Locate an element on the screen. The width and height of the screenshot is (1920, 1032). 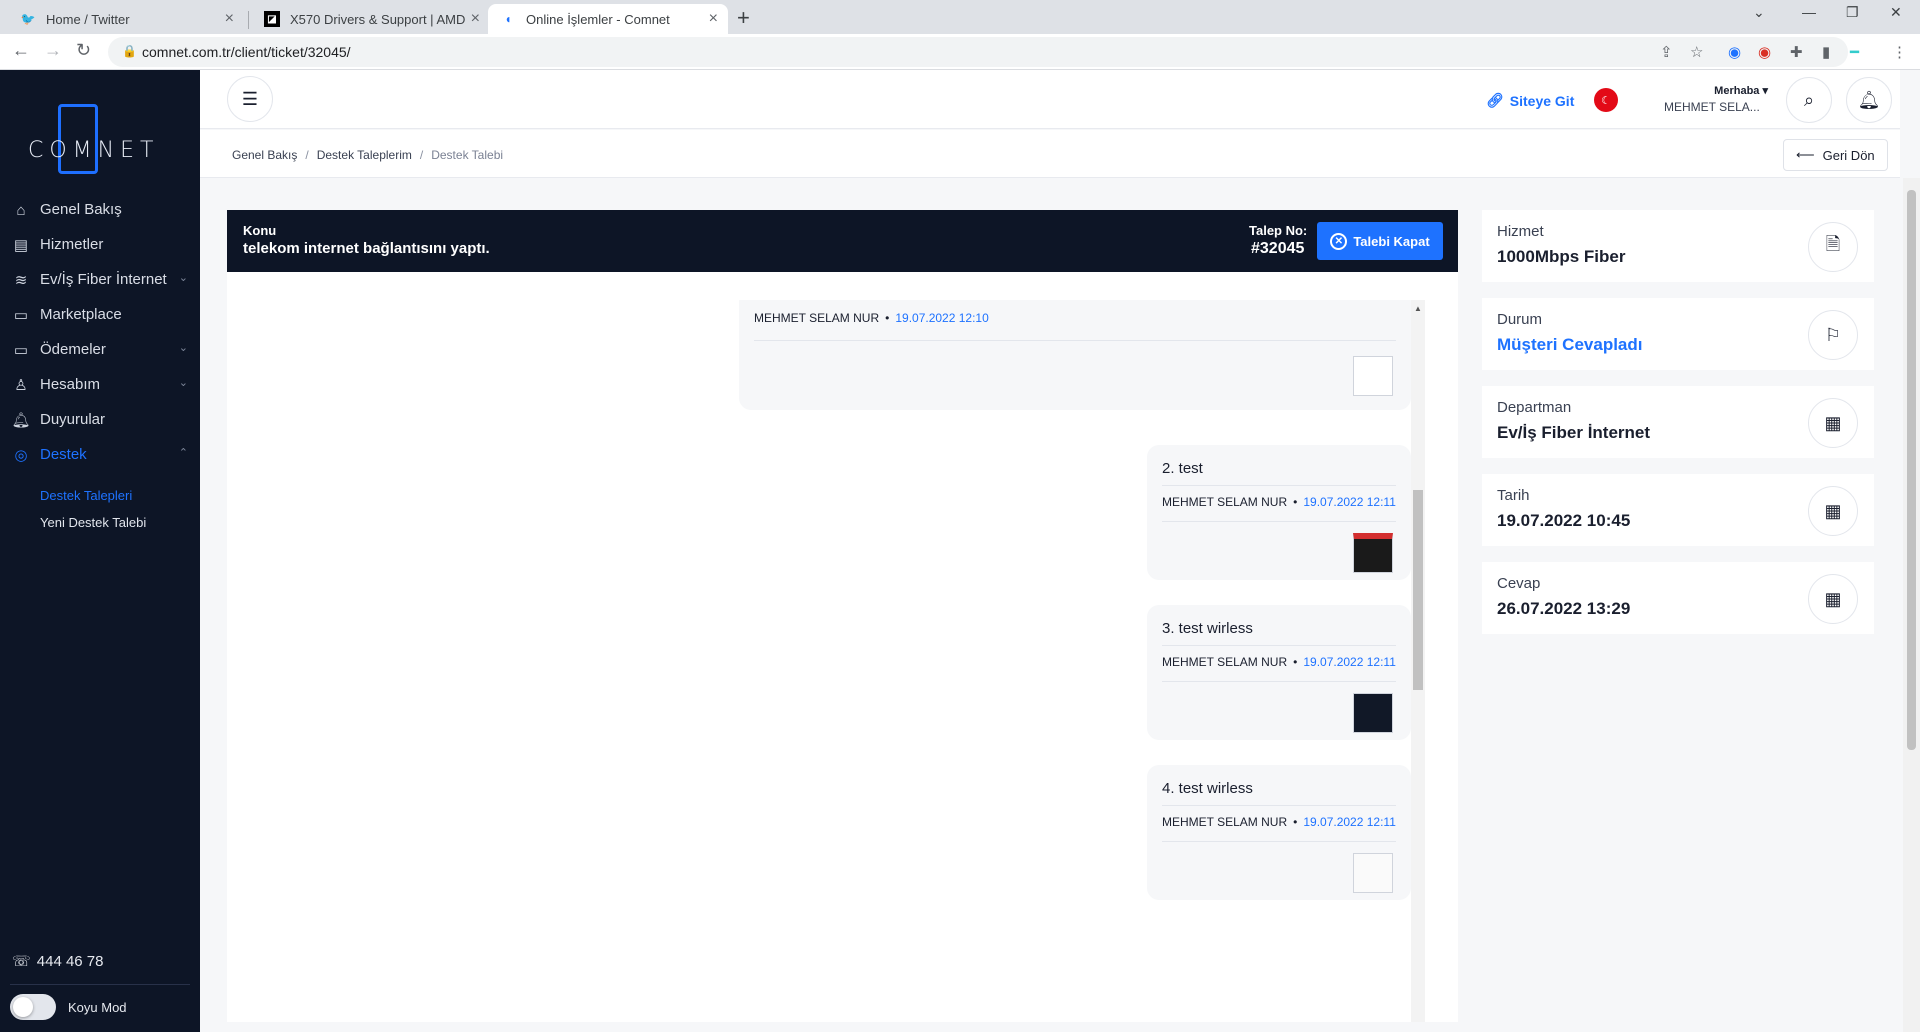
sidebar-item-destek: ◎ Destek ⌃ is located at coordinates (100, 454).